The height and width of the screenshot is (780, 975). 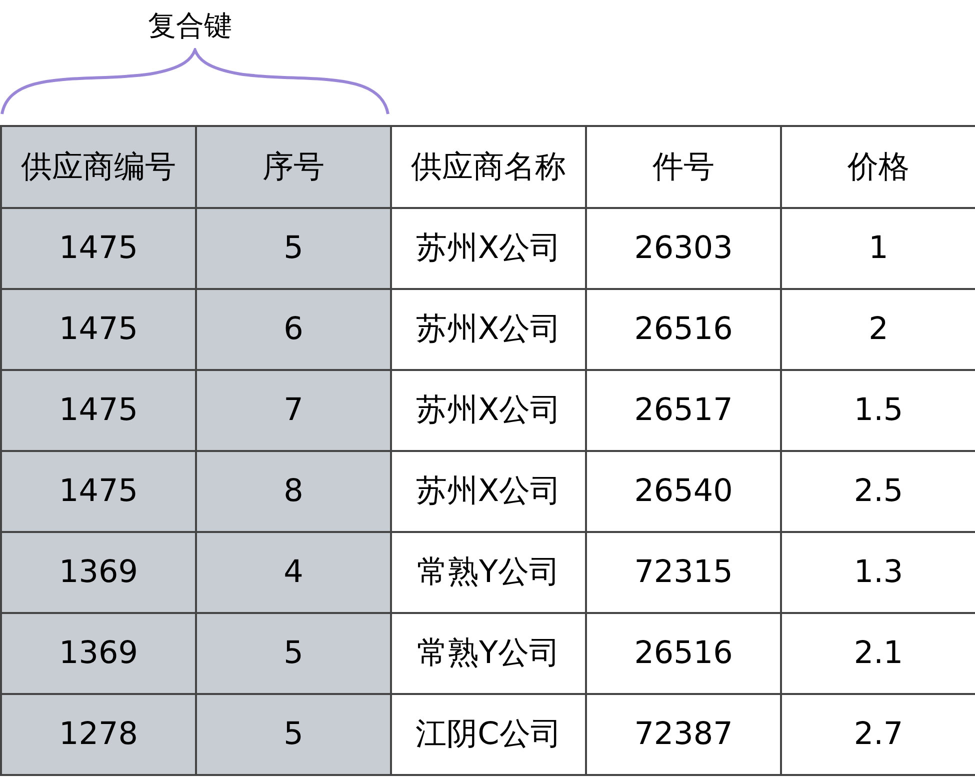 I want to click on table-cell: 1278, so click(x=98, y=734).